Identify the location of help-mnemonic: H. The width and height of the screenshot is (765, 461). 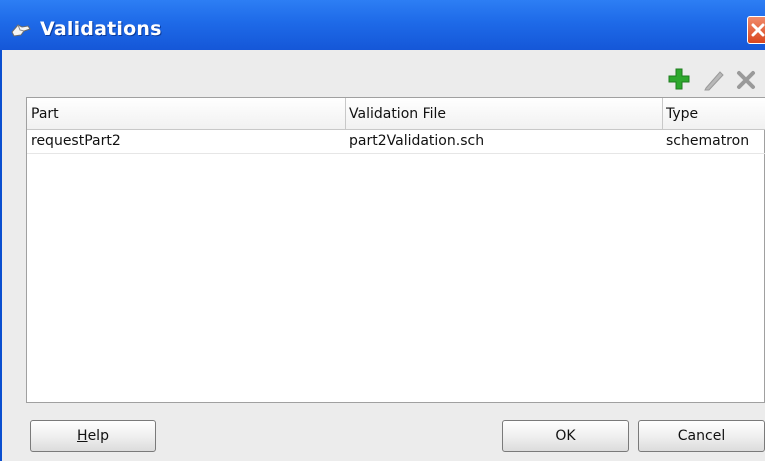
(82, 436).